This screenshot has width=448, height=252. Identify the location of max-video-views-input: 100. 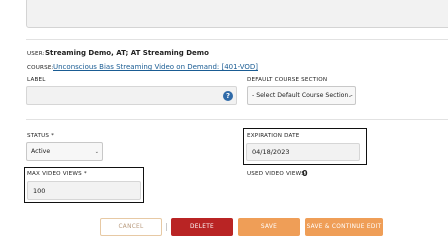
(84, 190).